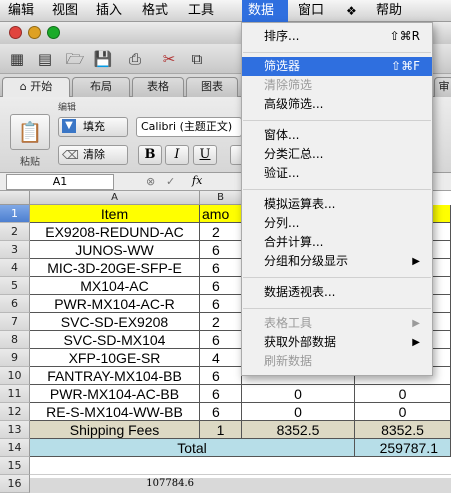 This screenshot has width=451, height=493. What do you see at coordinates (403, 430) in the screenshot?
I see `shipping-value-d: 8352.5` at bounding box center [403, 430].